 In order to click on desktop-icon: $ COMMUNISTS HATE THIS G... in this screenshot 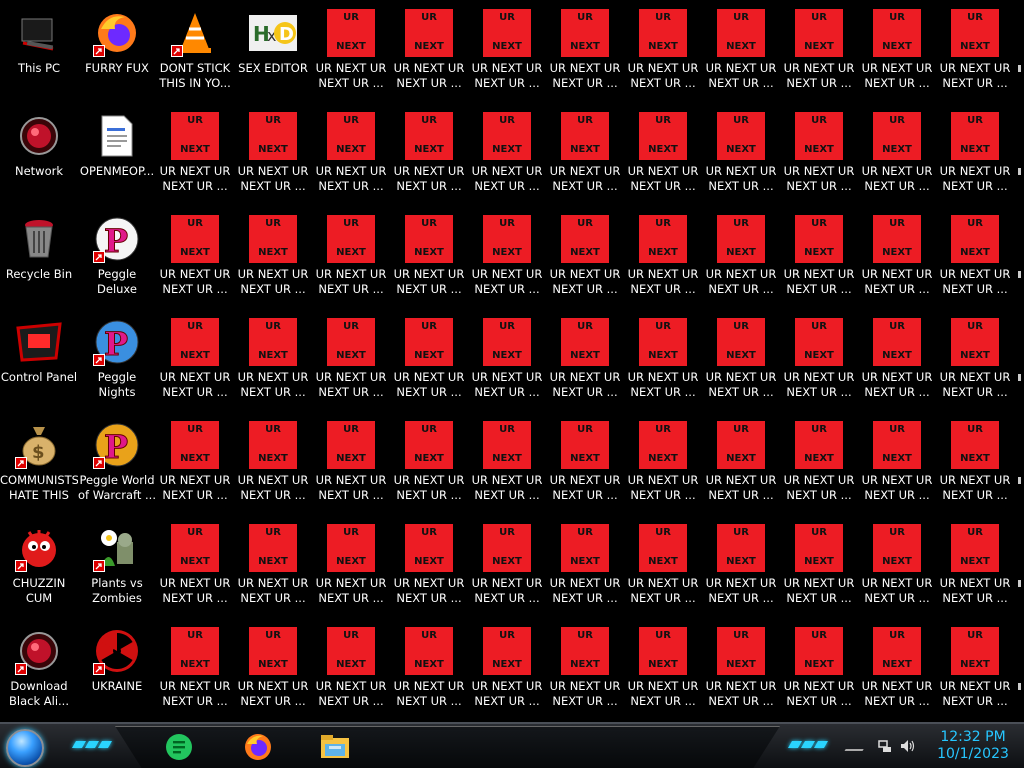, I will do `click(39, 464)`.